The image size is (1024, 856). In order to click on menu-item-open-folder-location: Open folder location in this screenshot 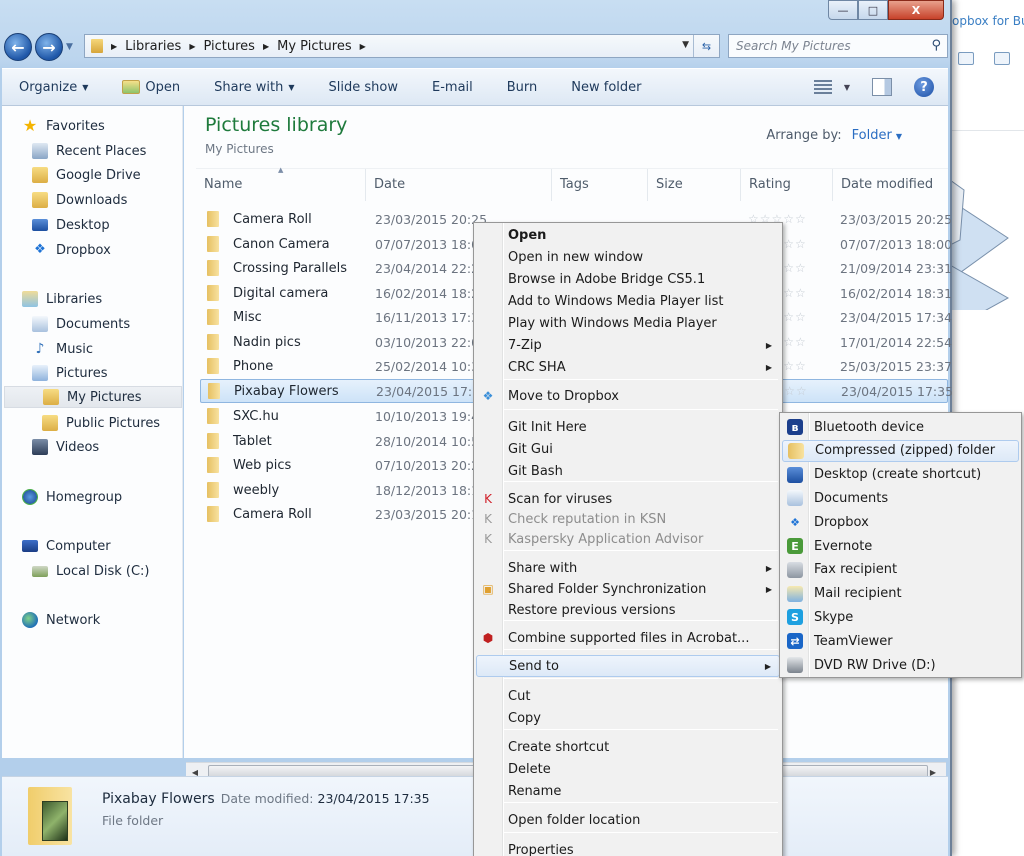, I will do `click(628, 820)`.